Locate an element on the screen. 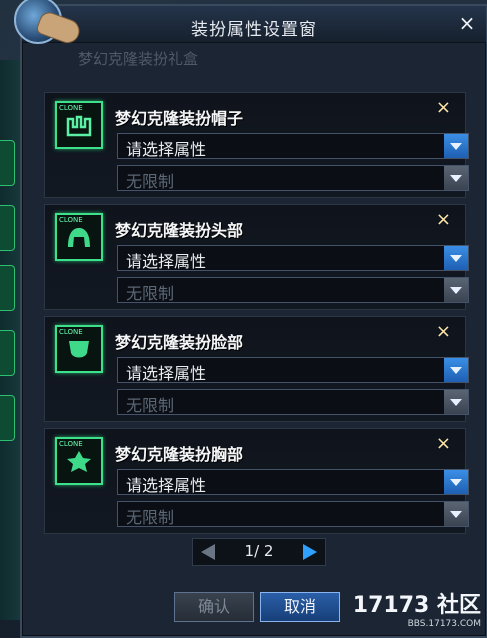  background-inventory-strip is located at coordinates (11, 340).